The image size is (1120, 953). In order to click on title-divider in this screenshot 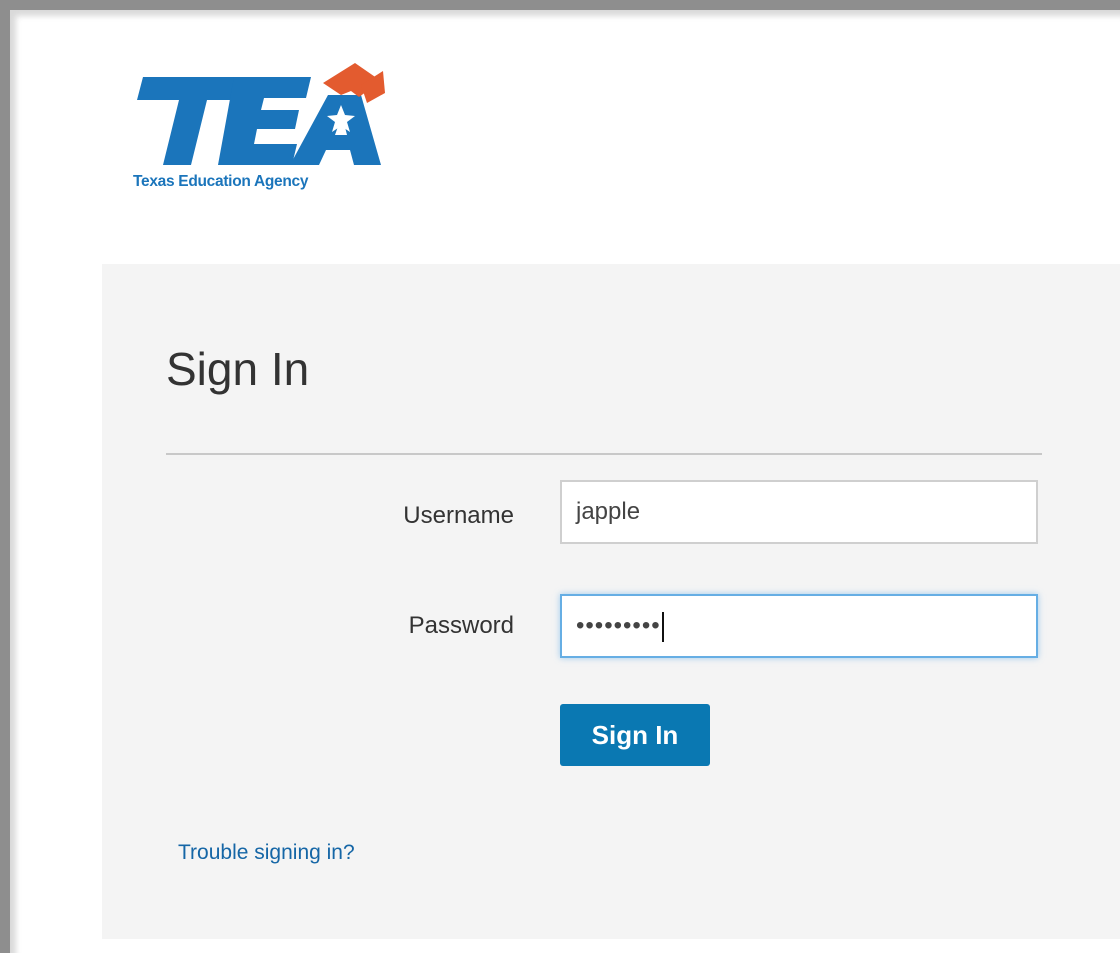, I will do `click(604, 454)`.